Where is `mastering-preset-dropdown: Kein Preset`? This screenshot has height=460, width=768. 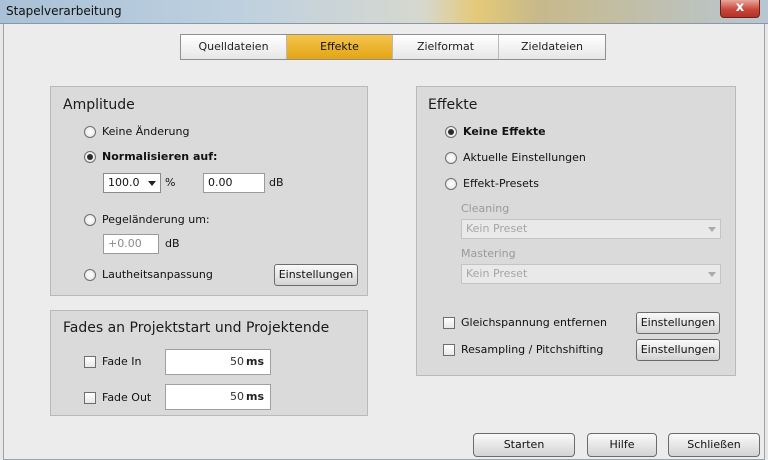 mastering-preset-dropdown: Kein Preset is located at coordinates (591, 274).